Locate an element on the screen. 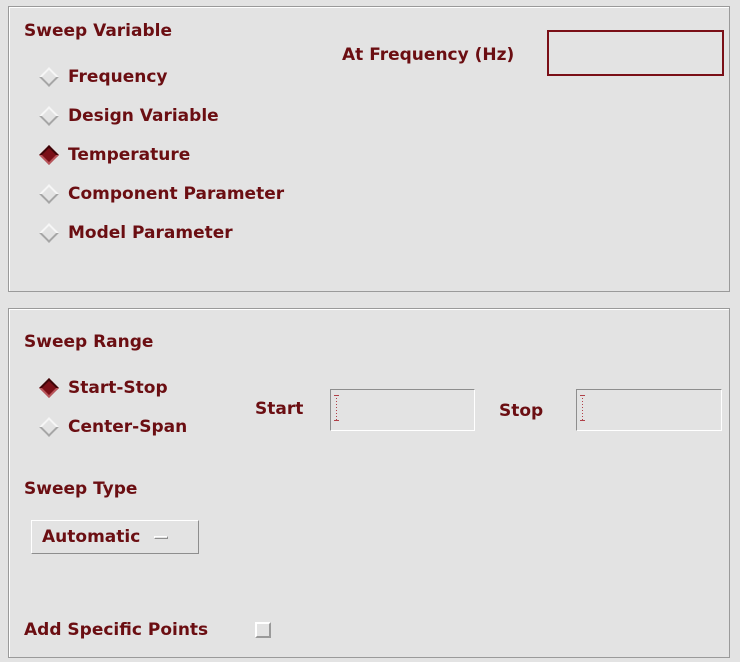 This screenshot has height=662, width=740. stop-label: Stop is located at coordinates (521, 411).